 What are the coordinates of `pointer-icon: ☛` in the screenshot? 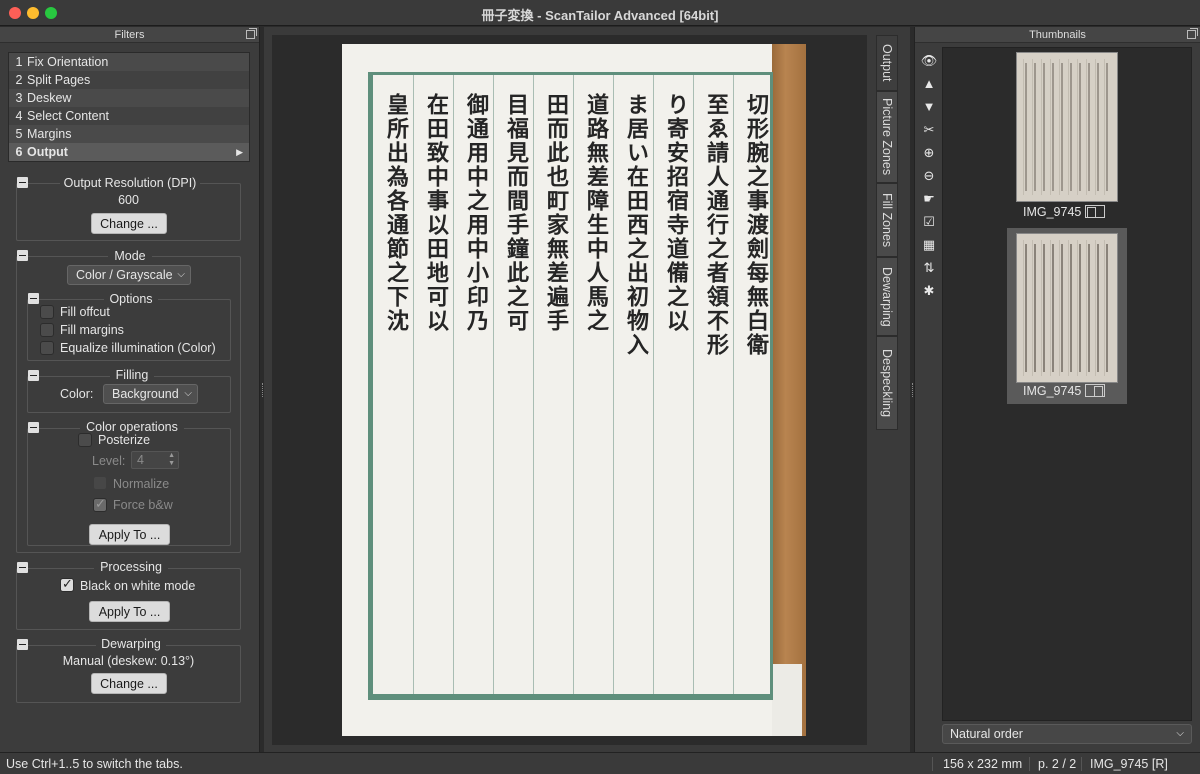 It's located at (929, 198).